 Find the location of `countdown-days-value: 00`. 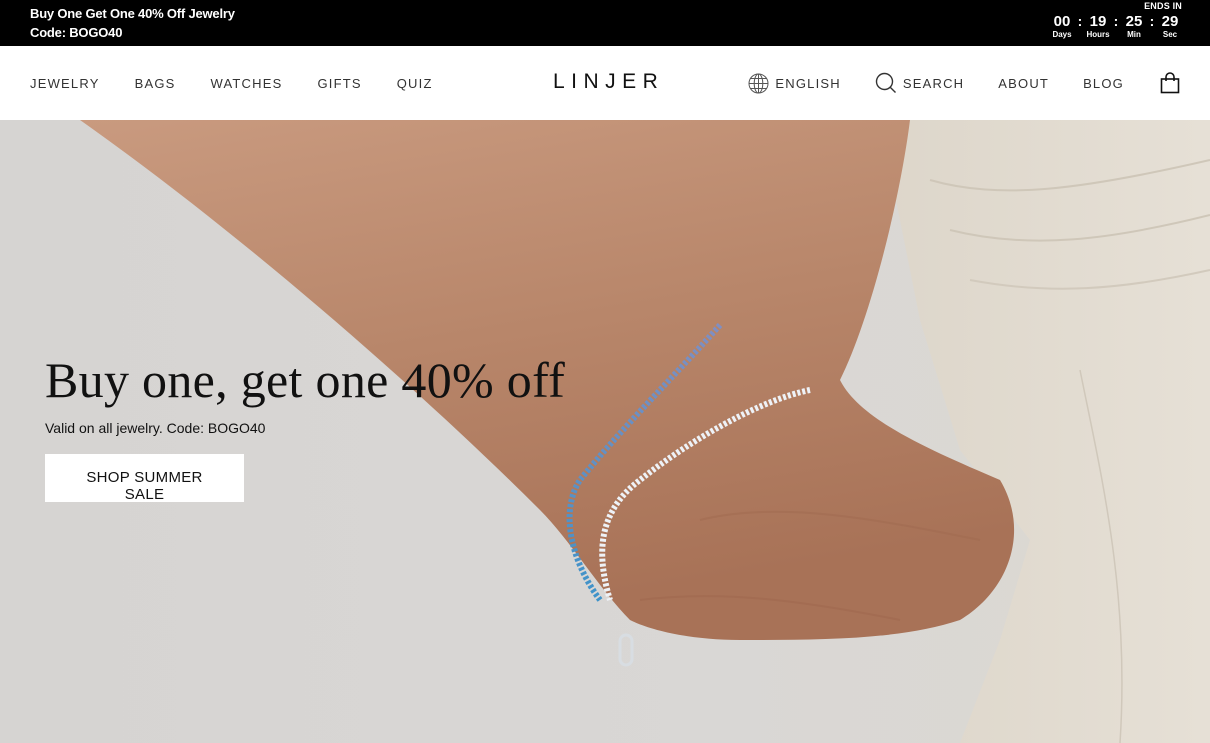

countdown-days-value: 00 is located at coordinates (1062, 21).